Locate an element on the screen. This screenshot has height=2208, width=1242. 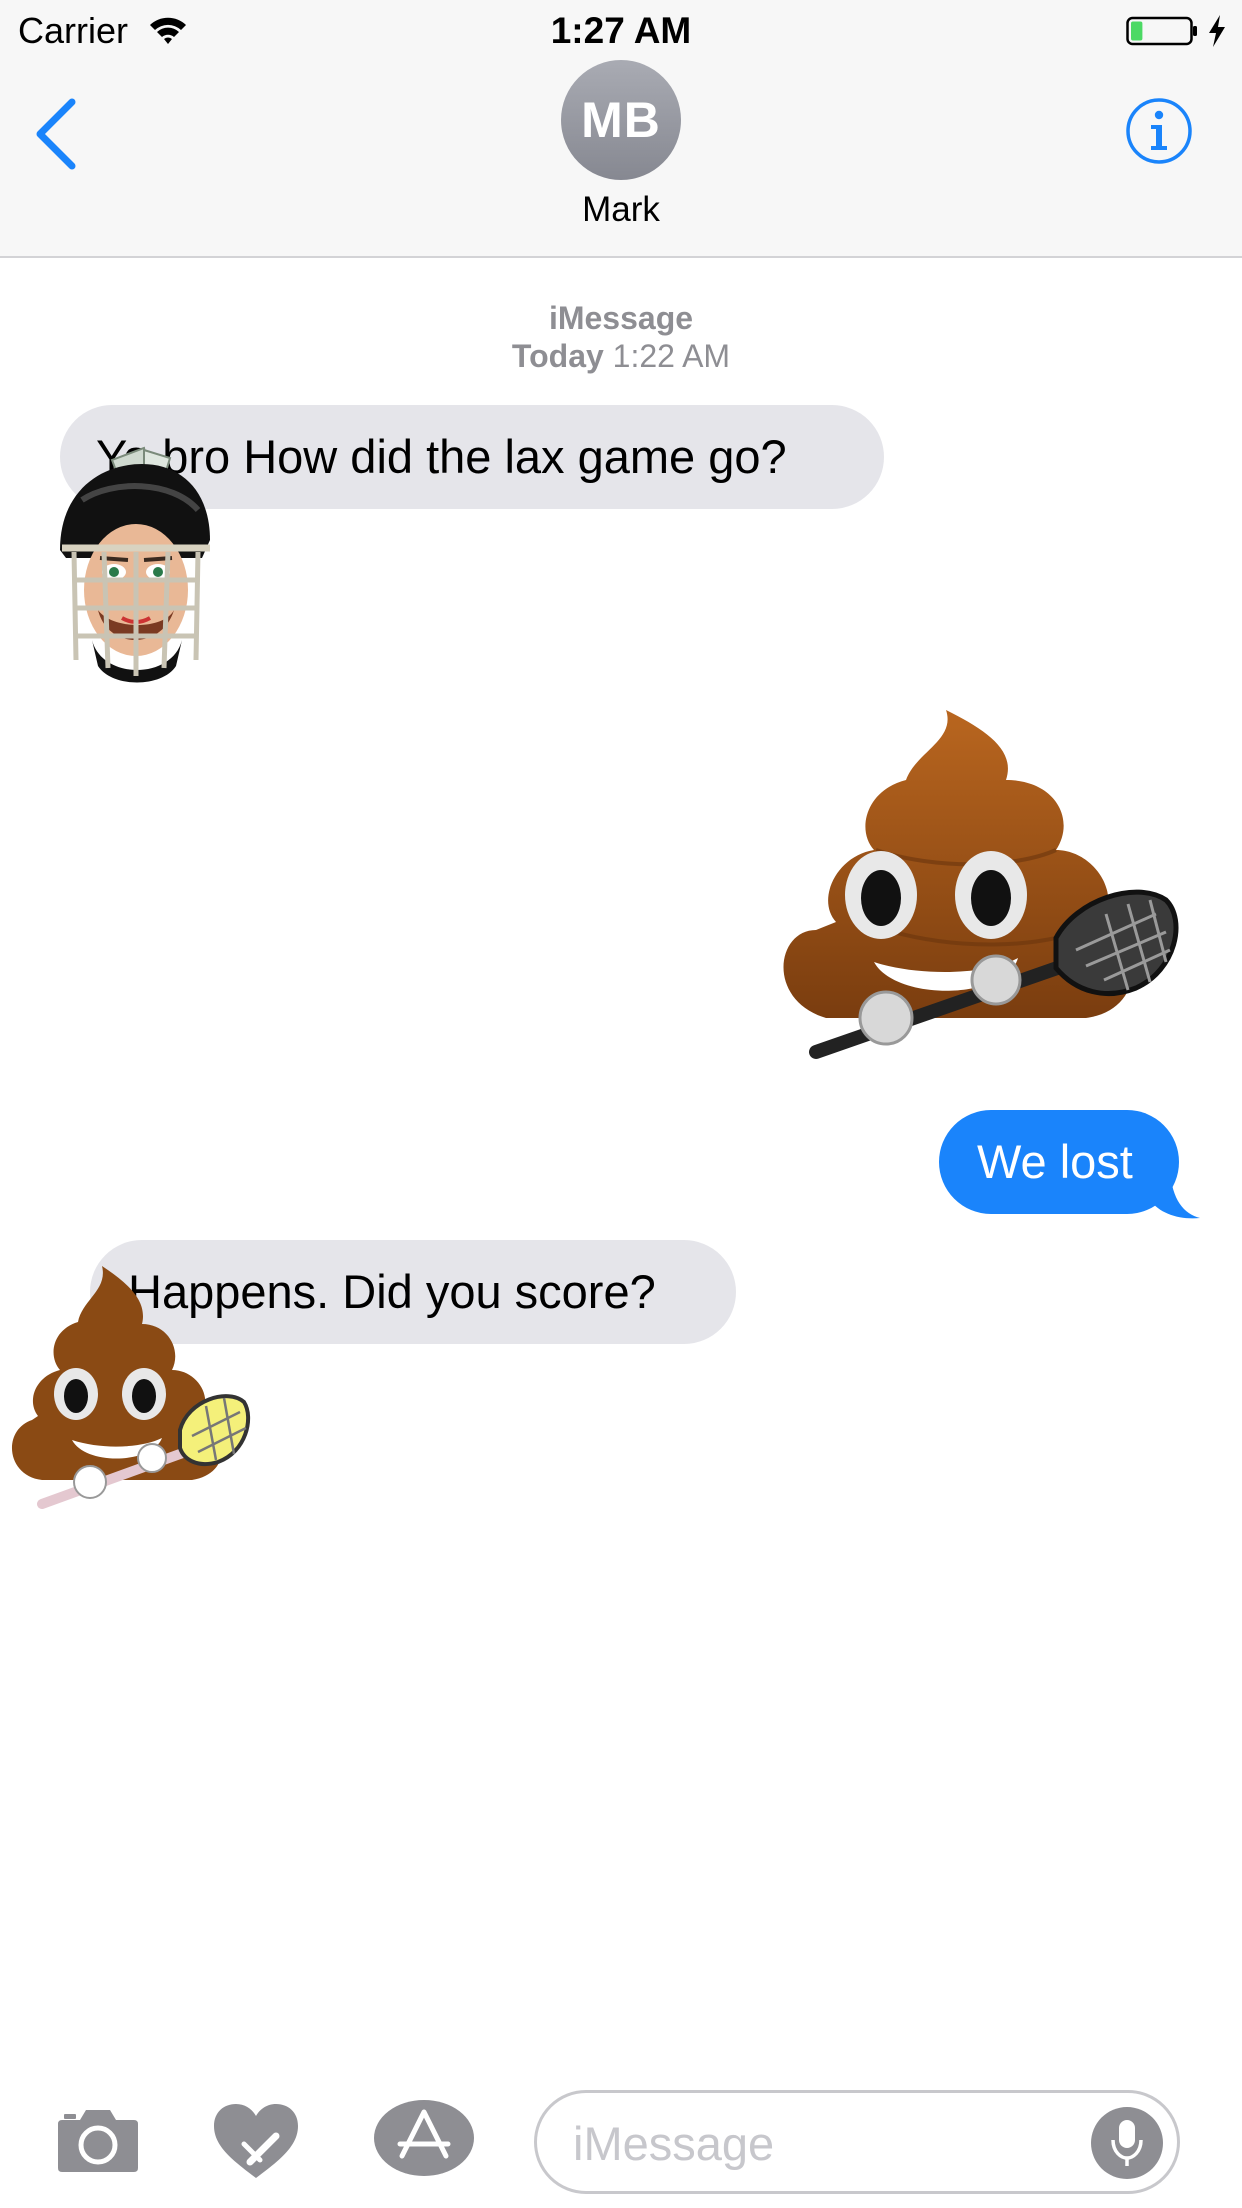
service-label: iMessage is located at coordinates (621, 318).